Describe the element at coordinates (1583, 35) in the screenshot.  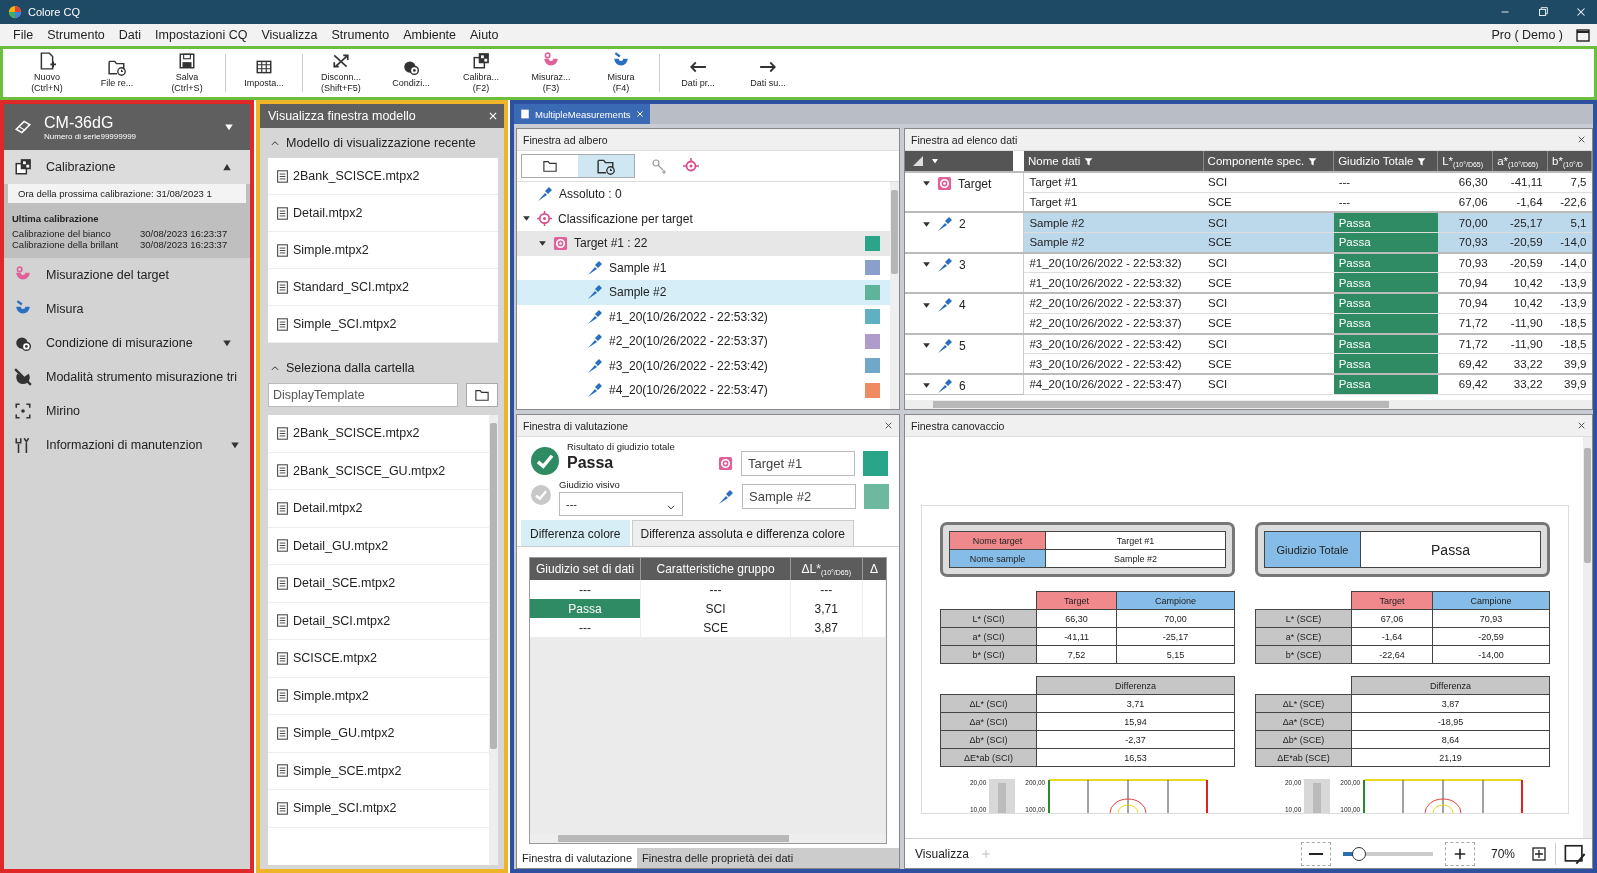
I see `window-icon` at that location.